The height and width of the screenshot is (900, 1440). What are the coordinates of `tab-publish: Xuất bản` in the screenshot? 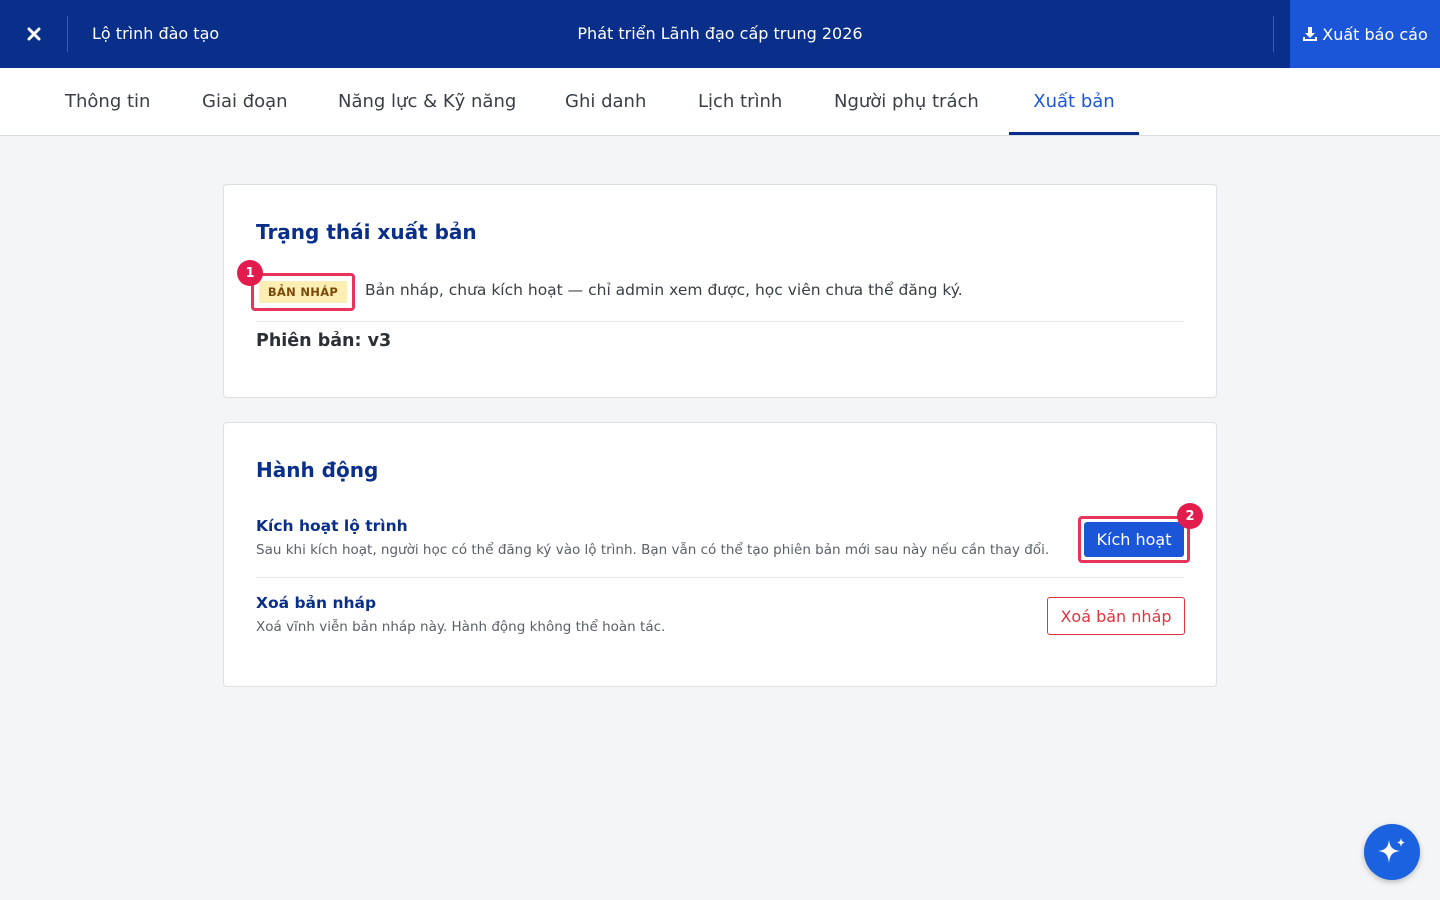 It's located at (1074, 102).